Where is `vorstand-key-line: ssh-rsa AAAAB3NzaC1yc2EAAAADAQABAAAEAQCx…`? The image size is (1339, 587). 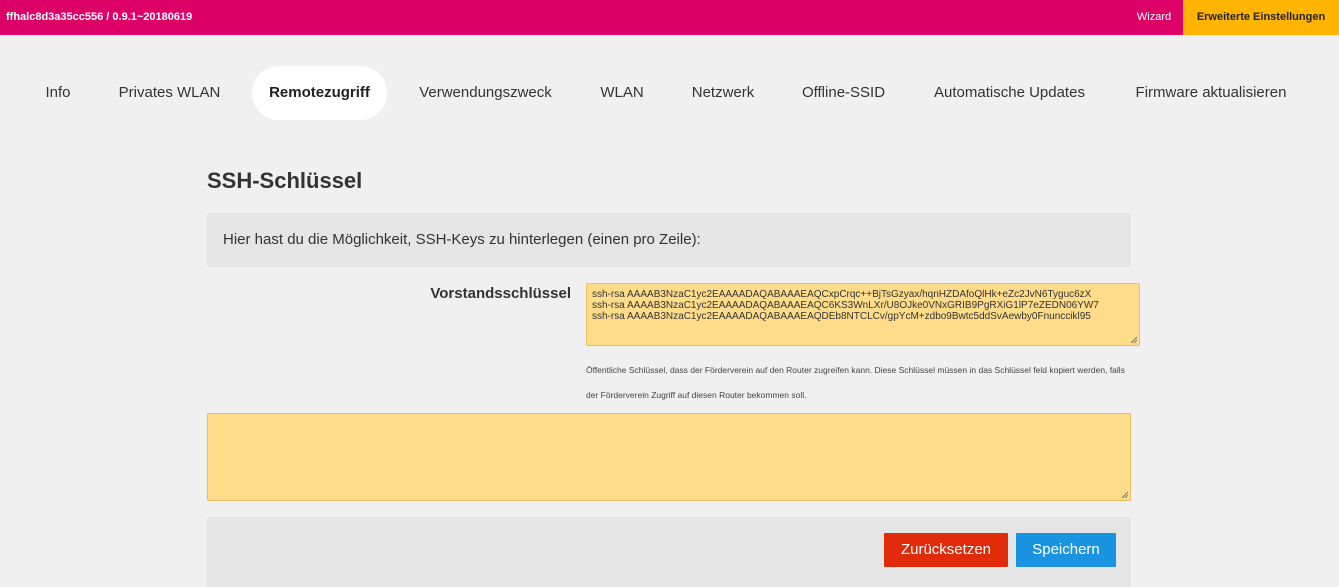 vorstand-key-line: ssh-rsa AAAAB3NzaC1yc2EAAAADAQABAAAEAQCx… is located at coordinates (842, 294).